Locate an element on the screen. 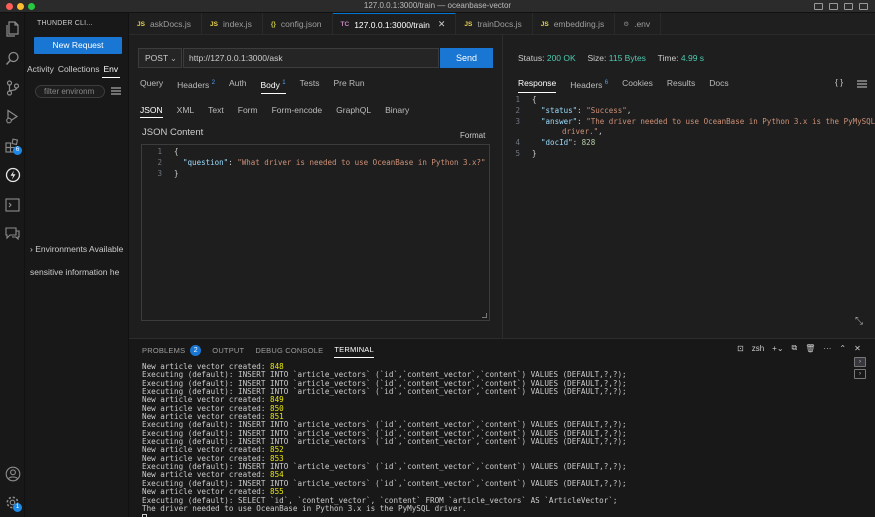  tab-headers: Headers 2 is located at coordinates (196, 85).